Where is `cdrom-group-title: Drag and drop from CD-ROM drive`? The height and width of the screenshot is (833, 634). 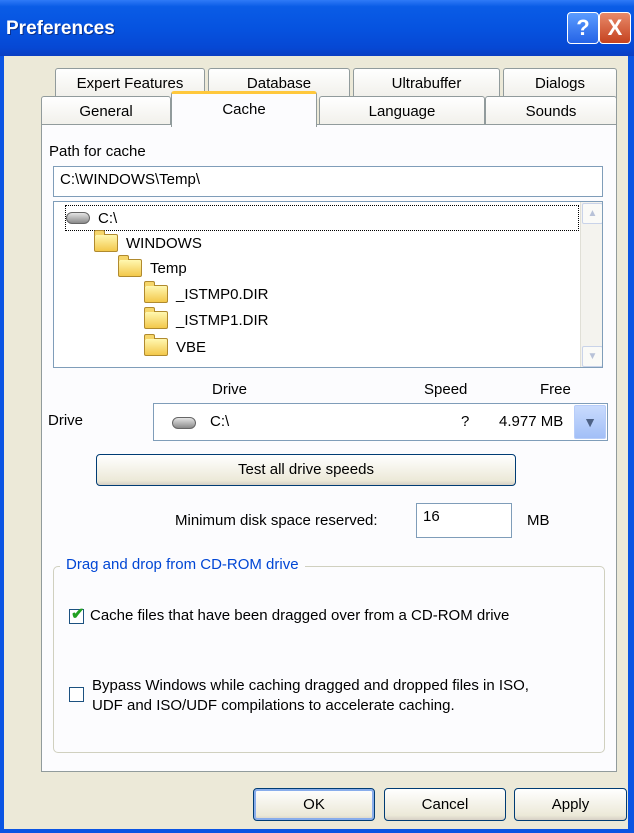
cdrom-group-title: Drag and drop from CD-ROM drive is located at coordinates (182, 564).